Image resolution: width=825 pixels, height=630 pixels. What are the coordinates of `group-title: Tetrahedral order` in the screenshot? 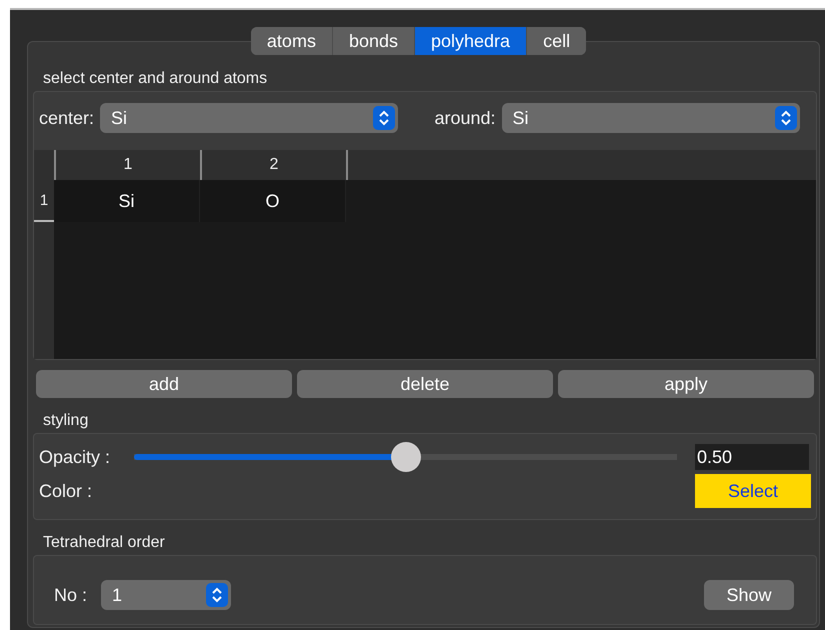 It's located at (104, 543).